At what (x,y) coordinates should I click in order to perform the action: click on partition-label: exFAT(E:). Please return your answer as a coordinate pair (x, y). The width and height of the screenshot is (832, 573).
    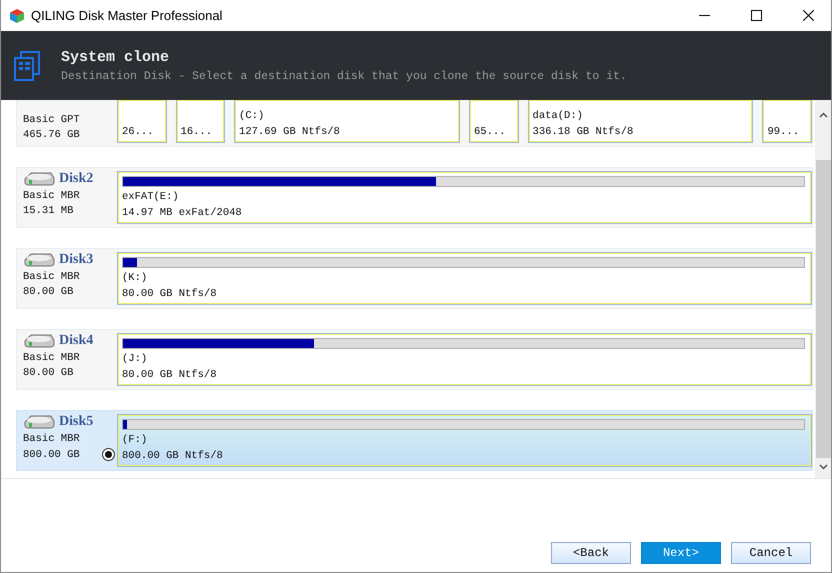
    Looking at the image, I should click on (151, 197).